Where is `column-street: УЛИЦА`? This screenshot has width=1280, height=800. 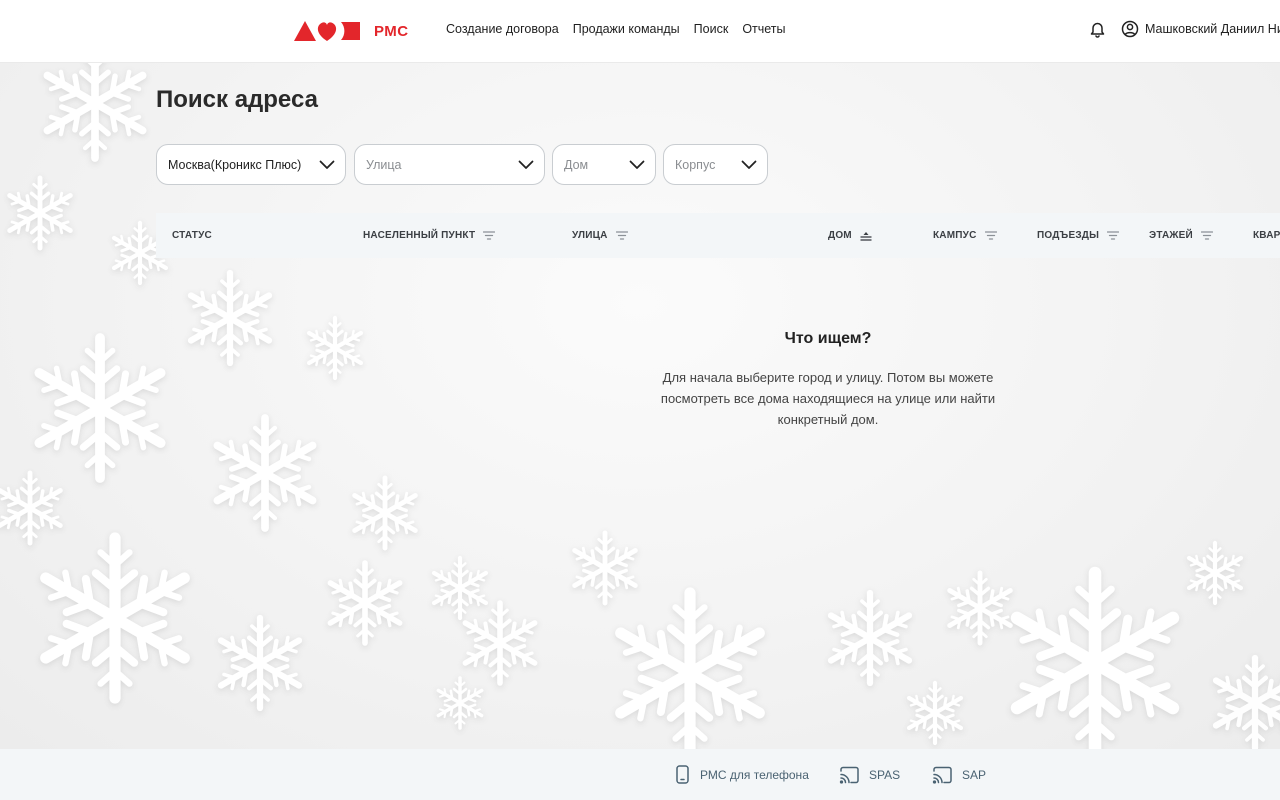
column-street: УЛИЦА is located at coordinates (600, 235).